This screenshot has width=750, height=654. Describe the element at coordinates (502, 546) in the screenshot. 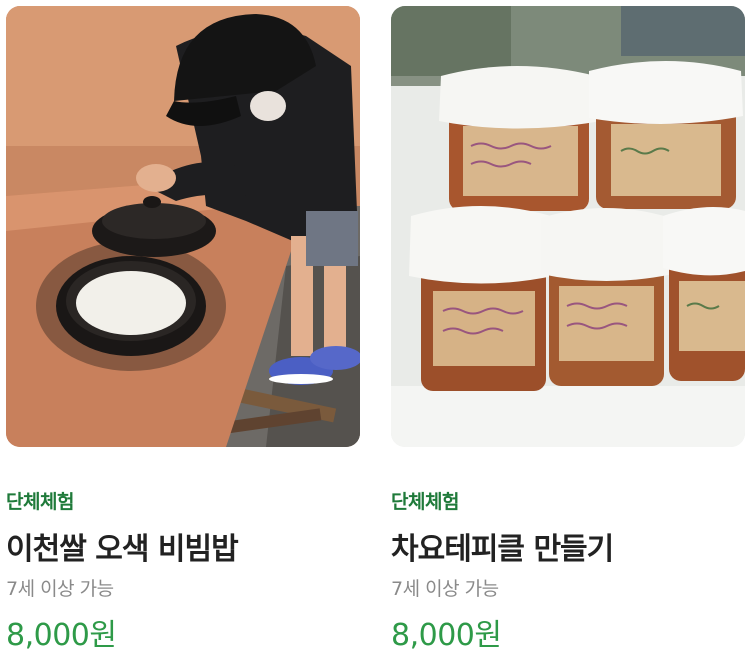

I see `product-title: 차요테피클 만들기` at that location.